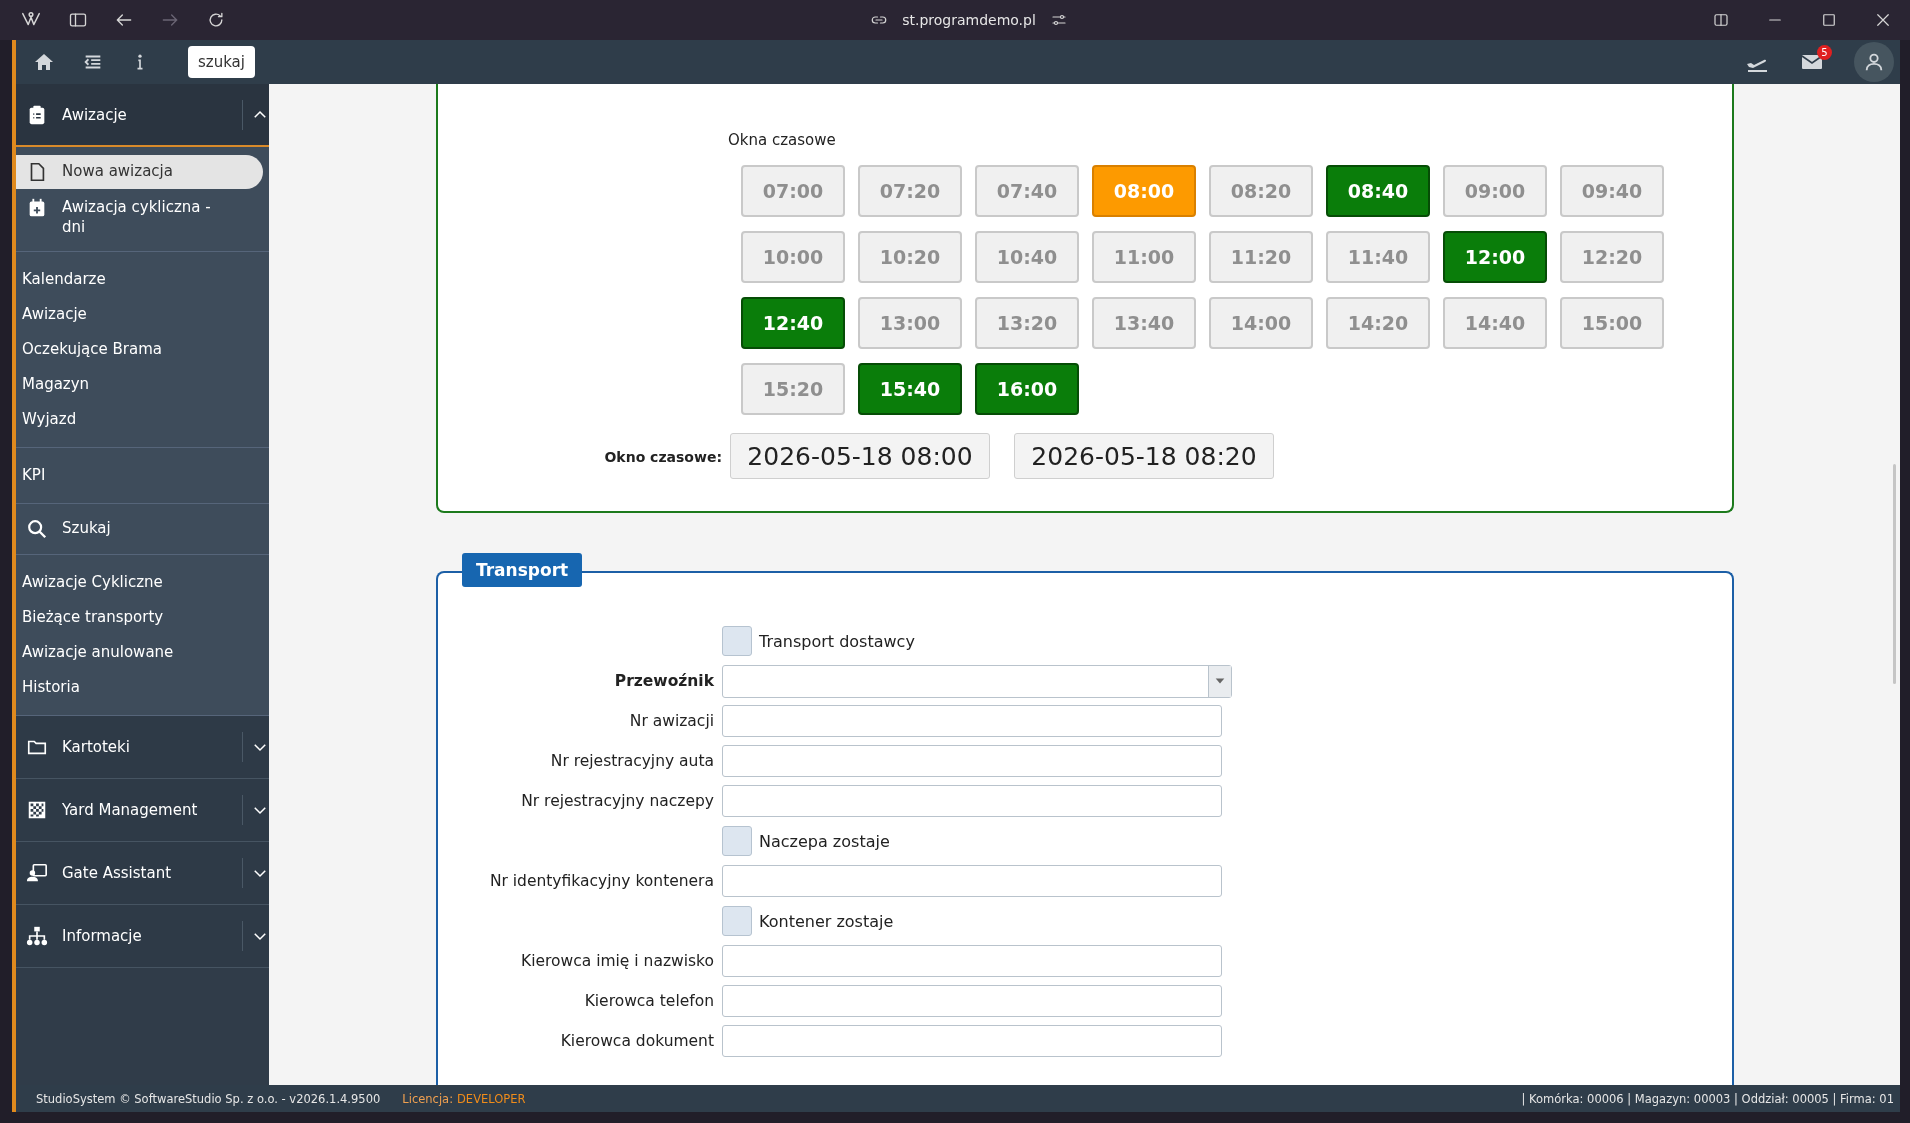  I want to click on time-slot-button: 07:40, so click(1027, 191).